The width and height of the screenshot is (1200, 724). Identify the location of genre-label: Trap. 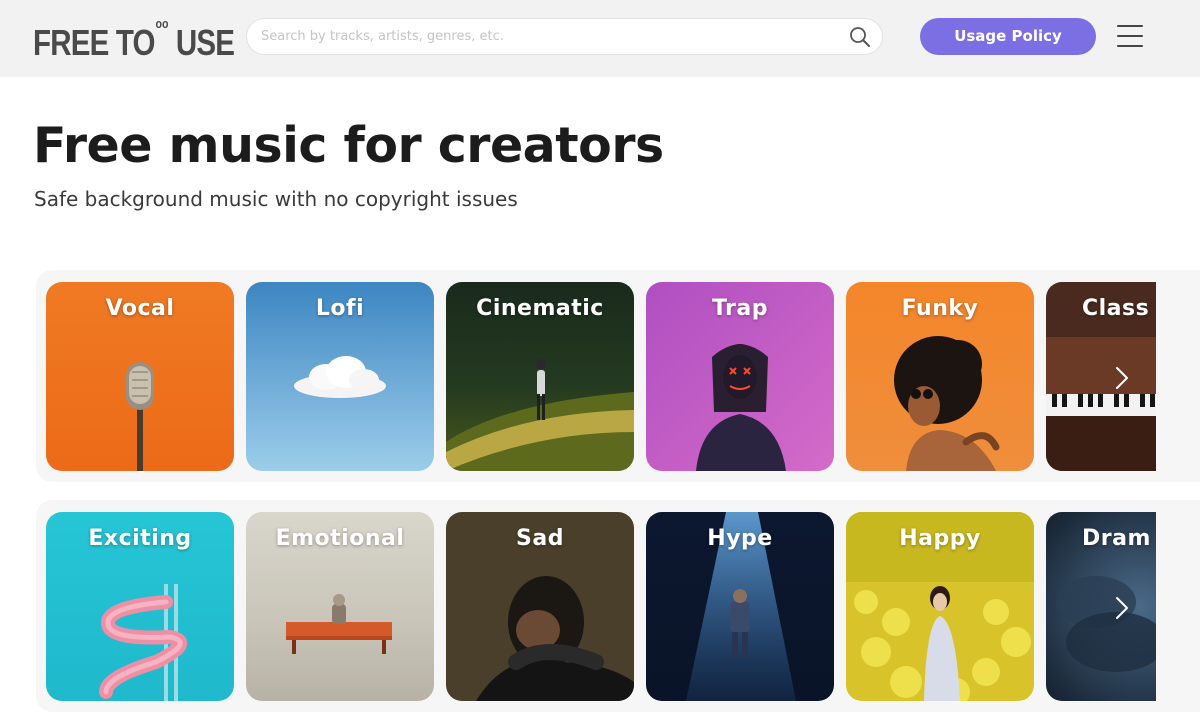
(740, 308).